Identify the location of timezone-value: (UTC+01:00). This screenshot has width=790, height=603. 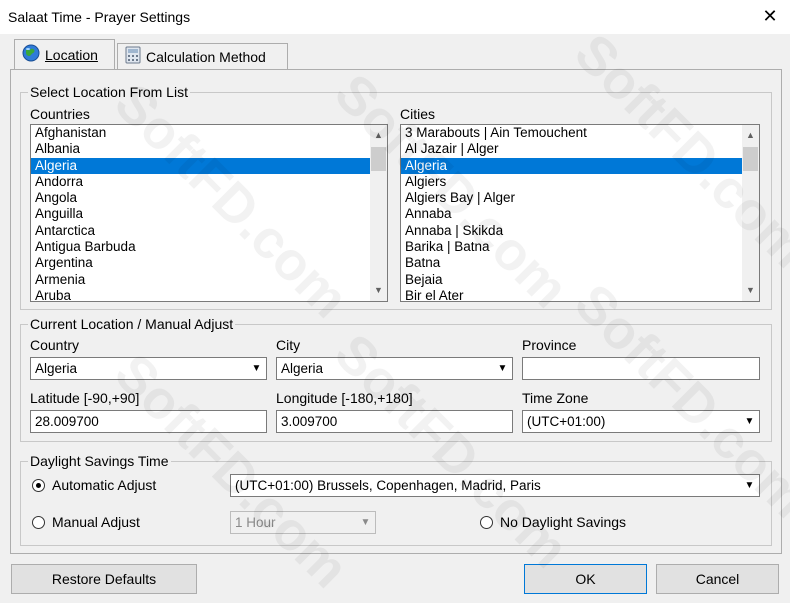
(566, 421).